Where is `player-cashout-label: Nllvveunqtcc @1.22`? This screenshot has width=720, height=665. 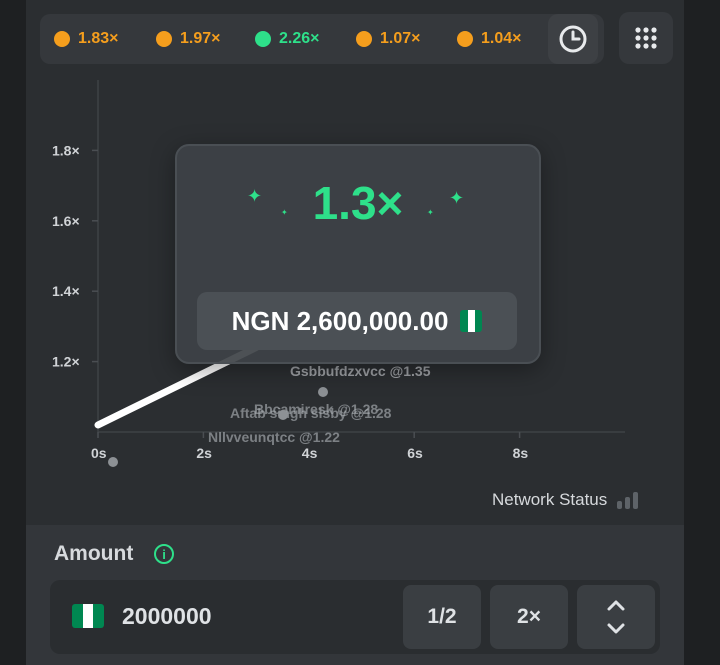
player-cashout-label: Nllvveunqtcc @1.22 is located at coordinates (274, 437).